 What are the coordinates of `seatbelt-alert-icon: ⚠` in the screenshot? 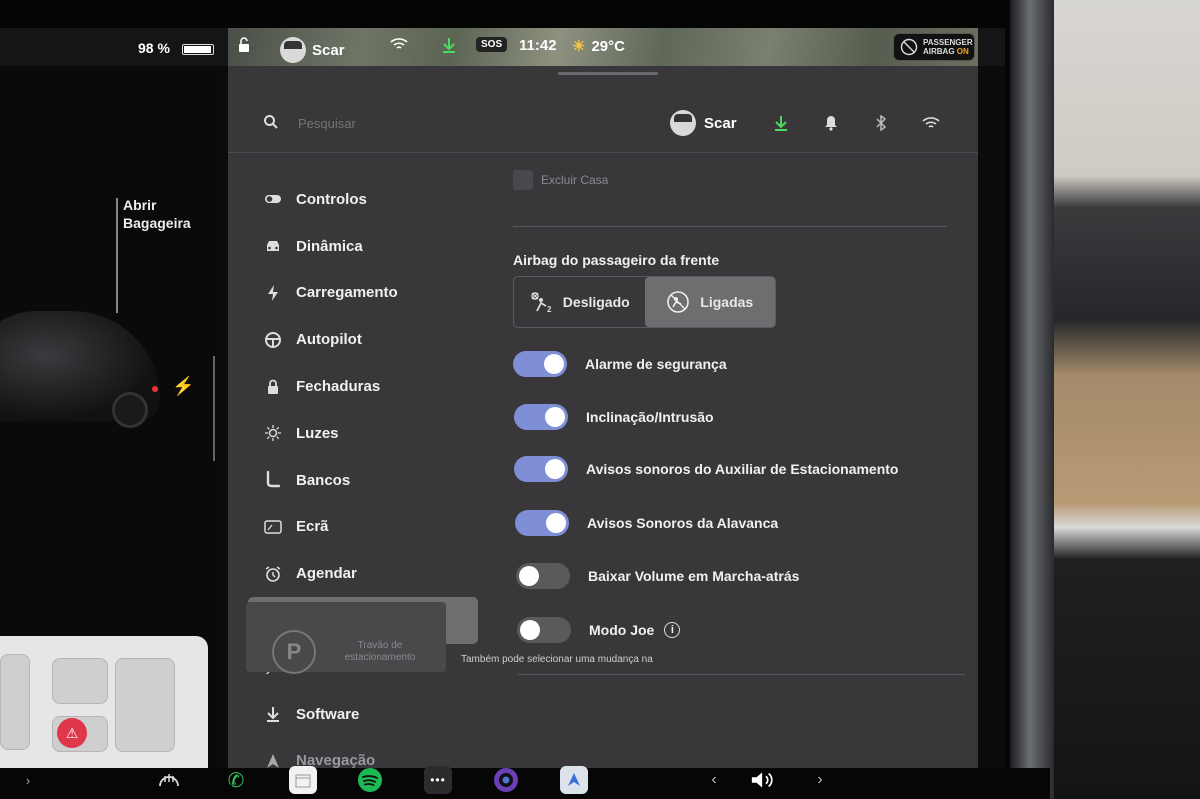 It's located at (72, 733).